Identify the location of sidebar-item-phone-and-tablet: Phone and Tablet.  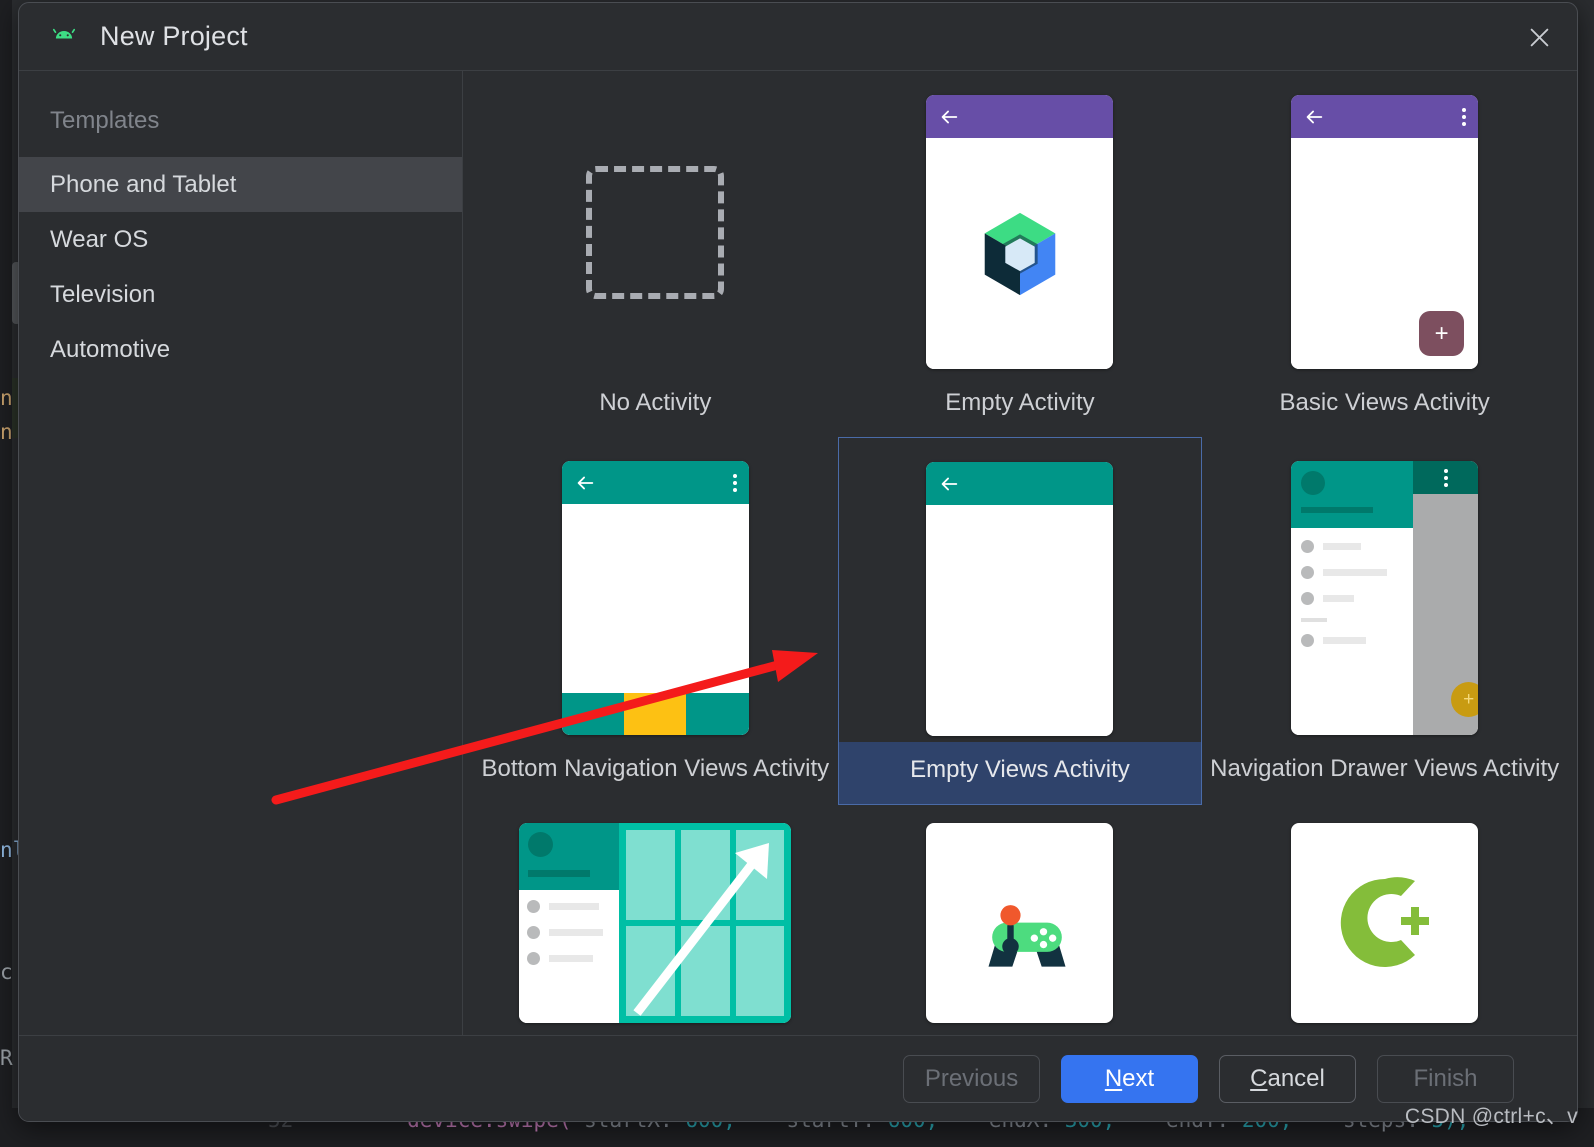
(240, 184).